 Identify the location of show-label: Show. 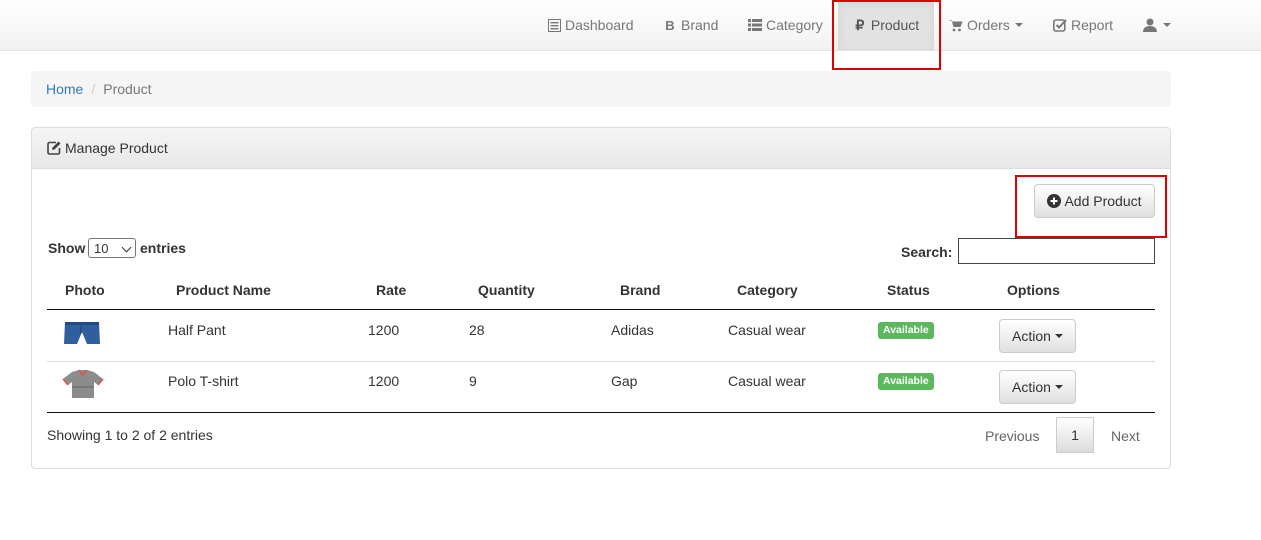
(67, 248).